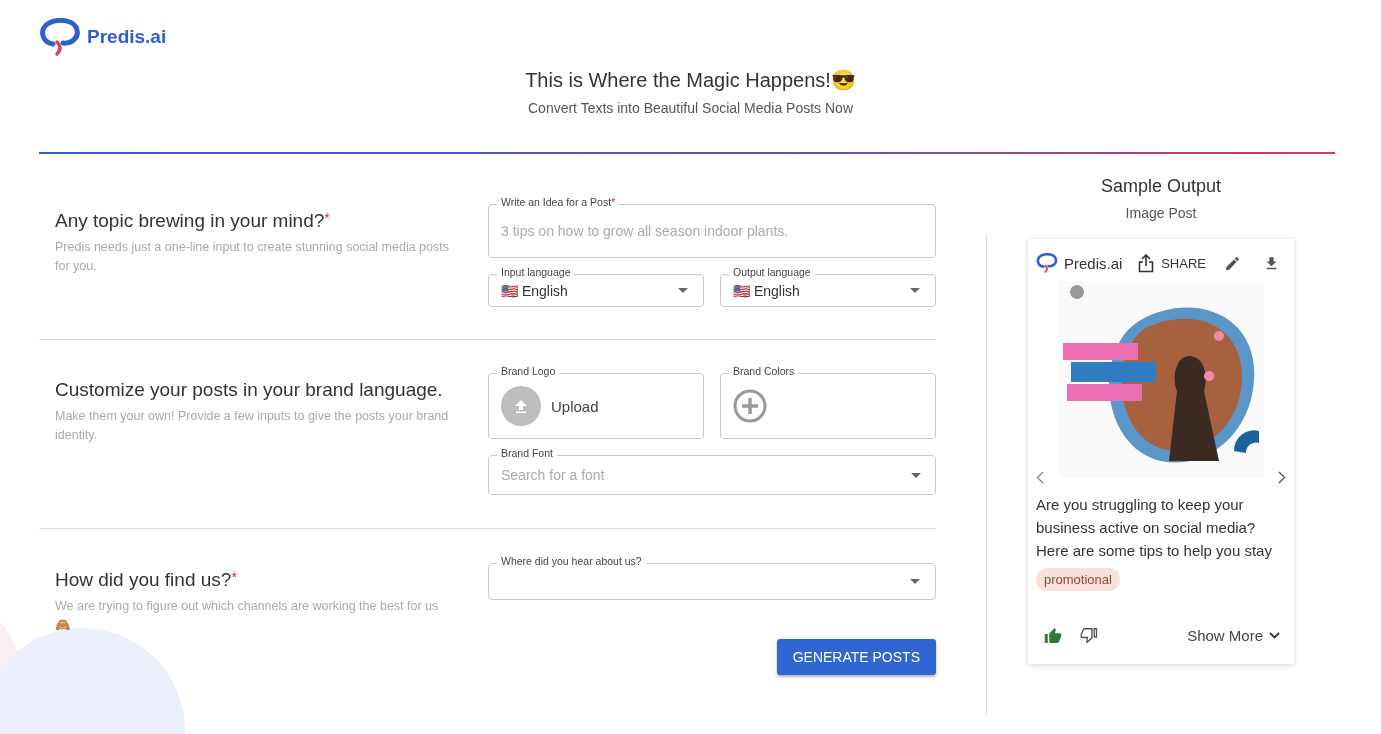 The width and height of the screenshot is (1381, 734). I want to click on sample-subtitle: Image Post, so click(1161, 213).